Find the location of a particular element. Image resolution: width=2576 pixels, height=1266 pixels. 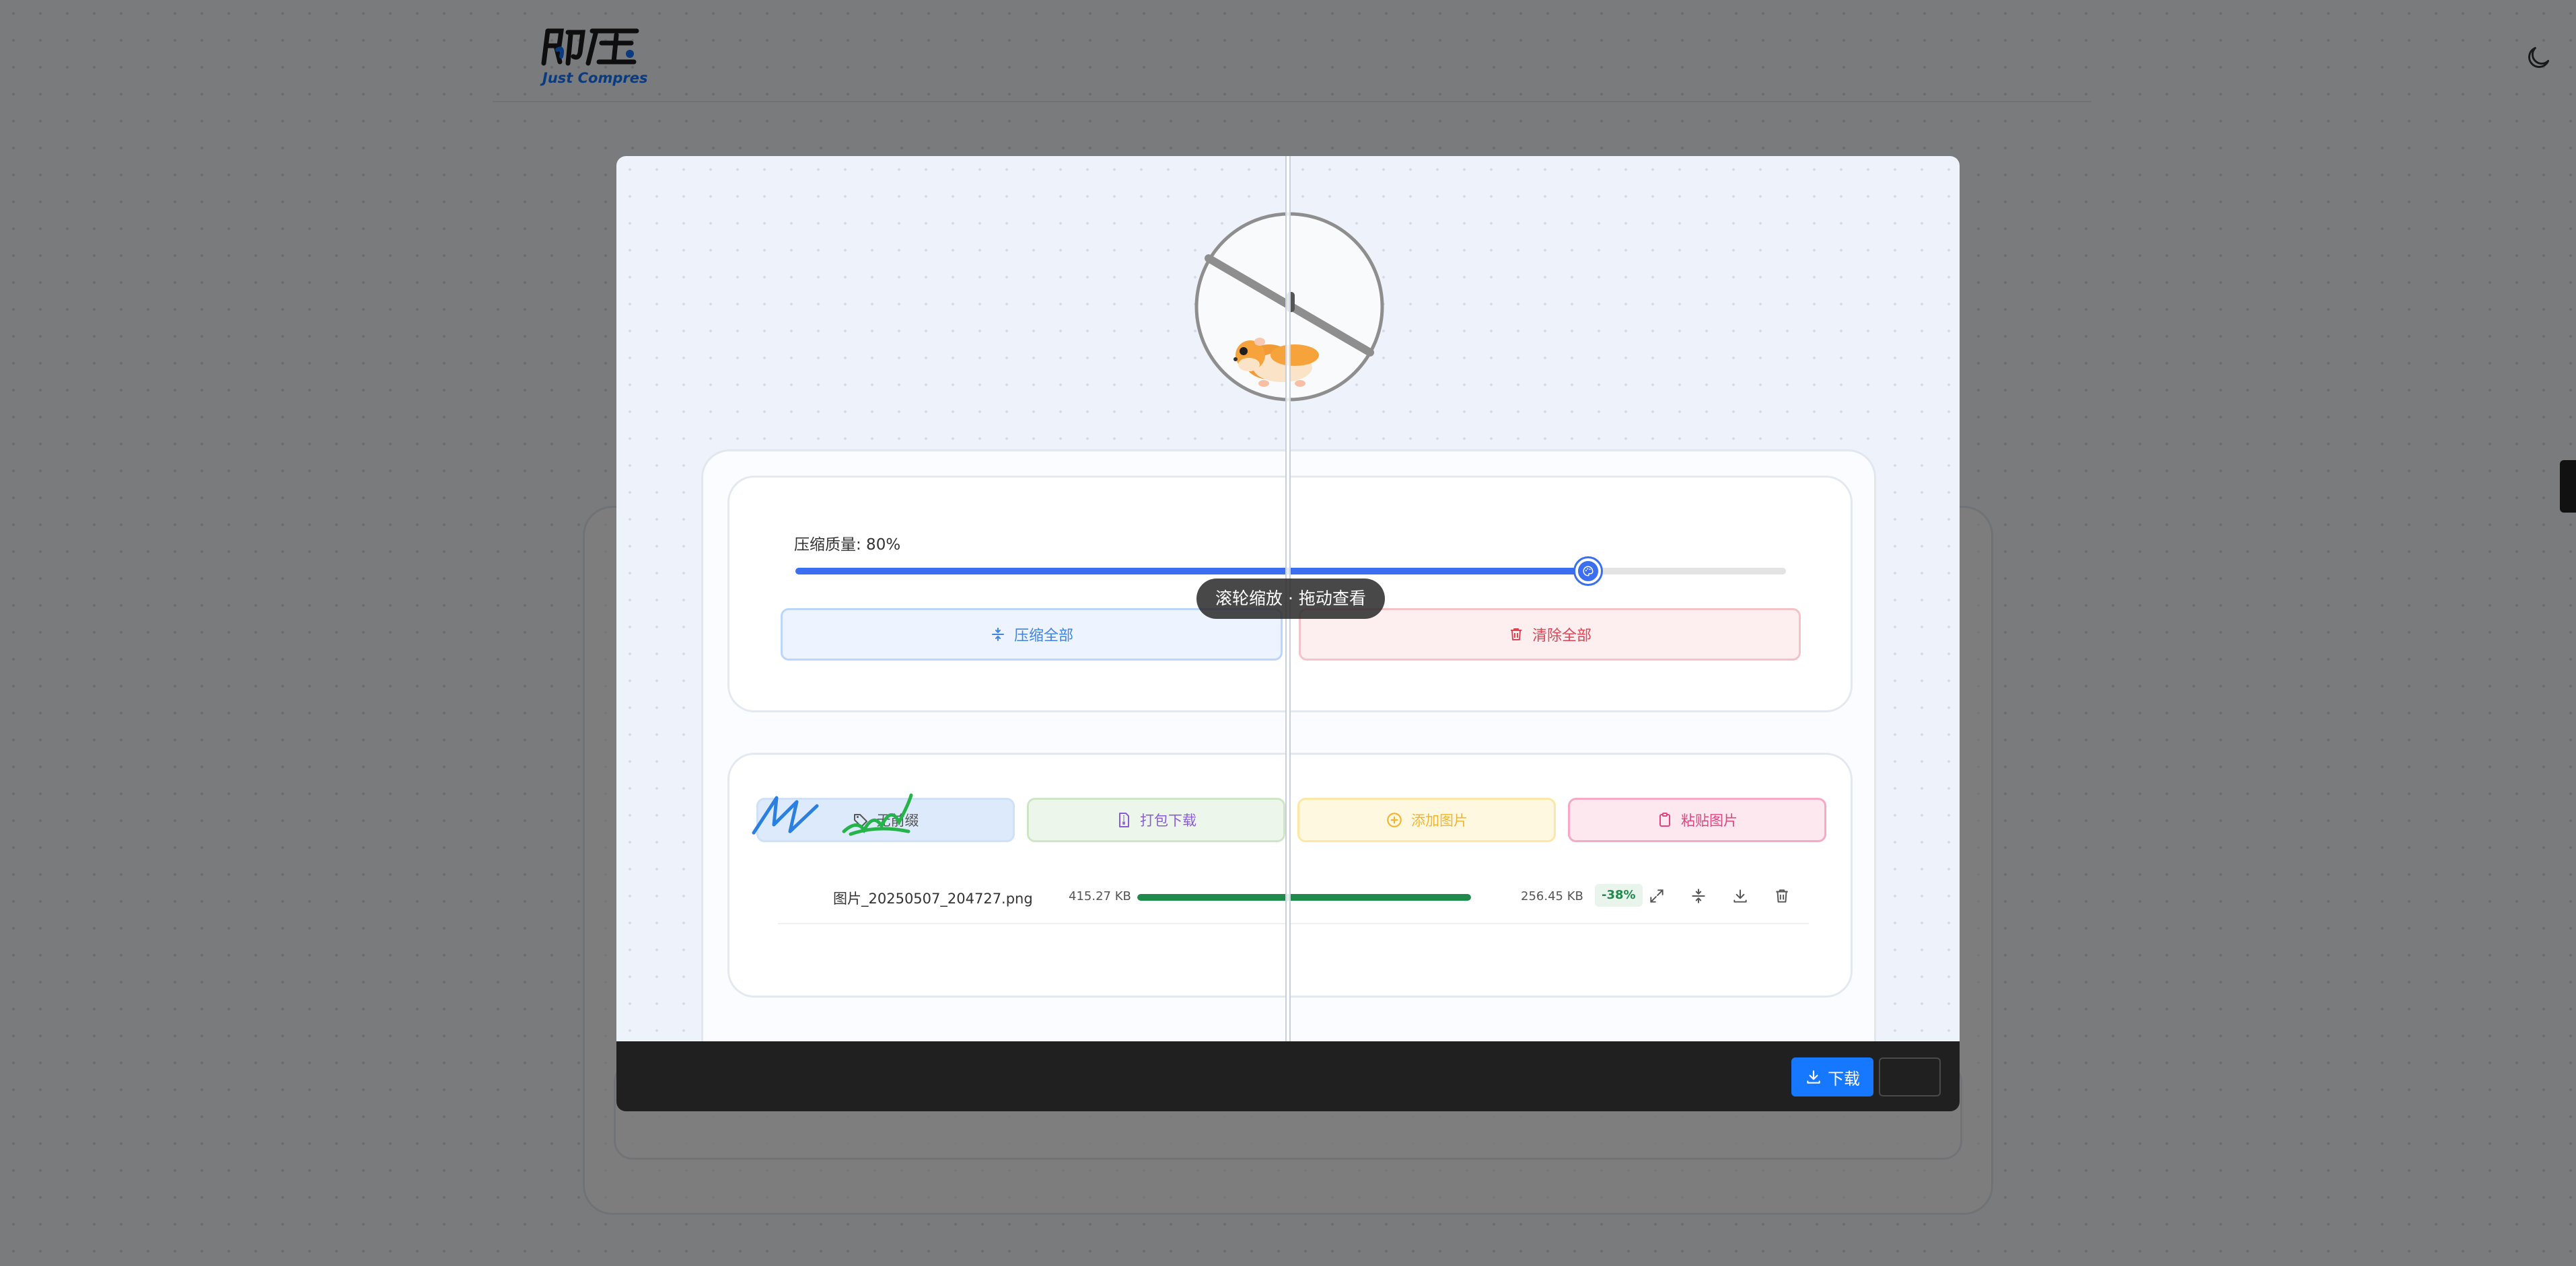

add-image-button: 添加图片 is located at coordinates (1427, 820).